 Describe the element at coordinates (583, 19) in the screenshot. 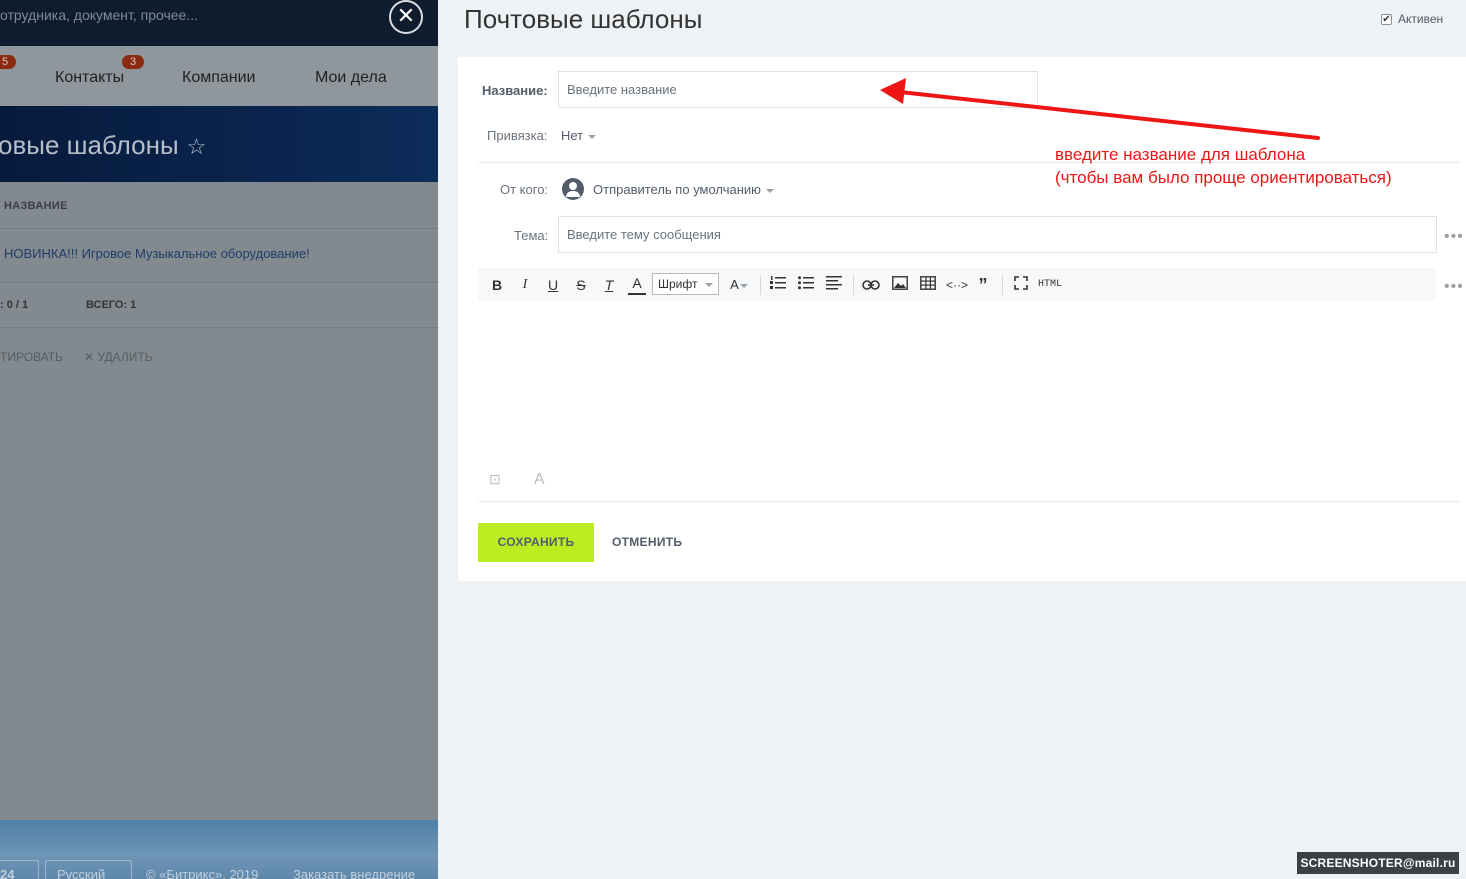

I see `panel-title: Почтовые шаблоны` at that location.